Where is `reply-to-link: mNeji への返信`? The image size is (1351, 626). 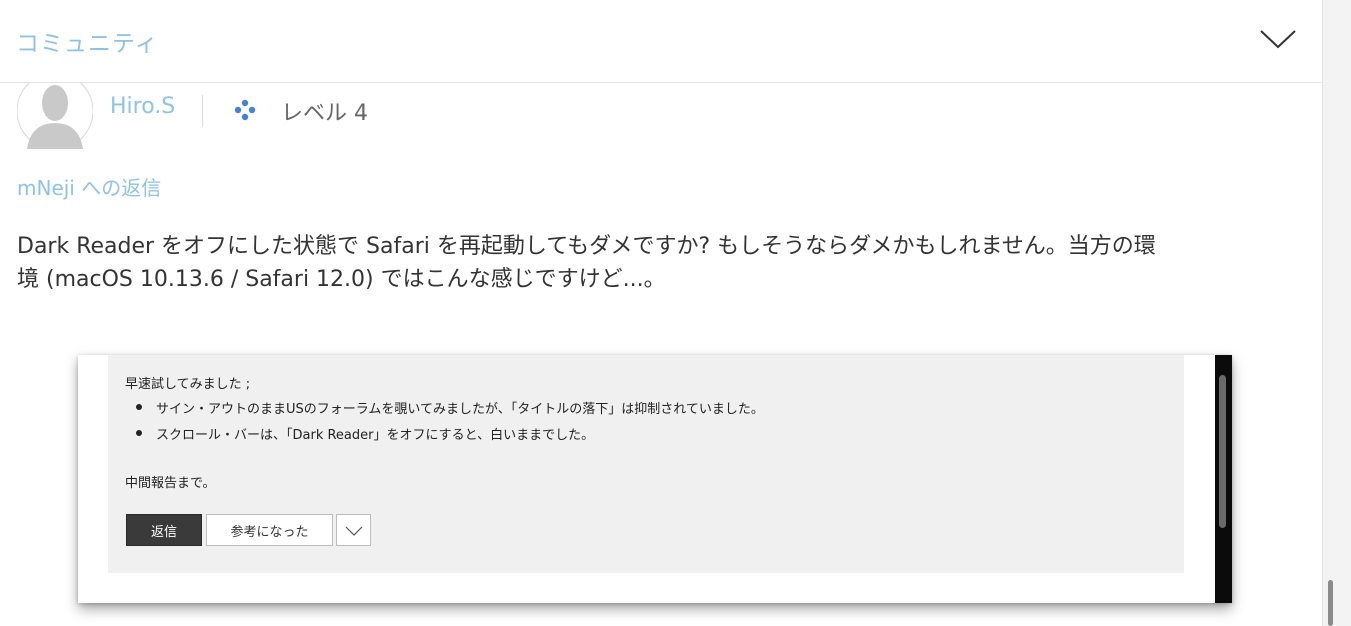 reply-to-link: mNeji への返信 is located at coordinates (89, 186).